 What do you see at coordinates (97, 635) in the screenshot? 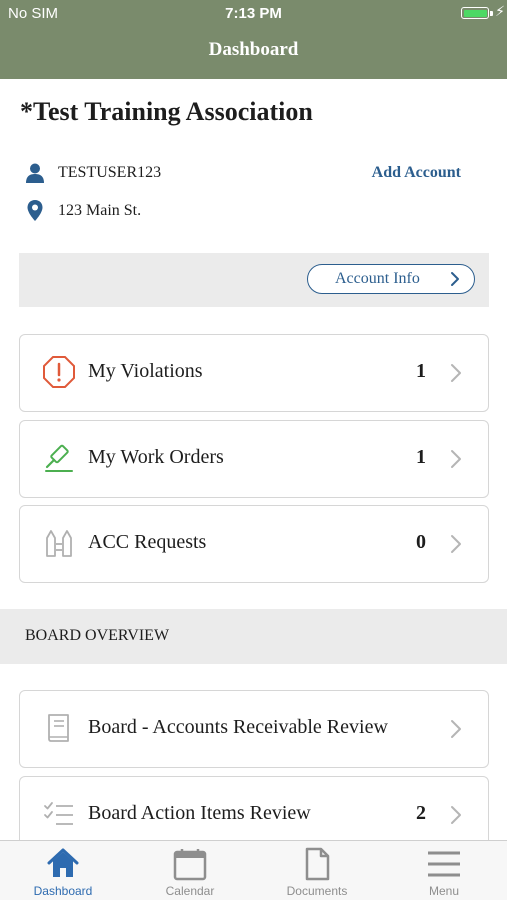
I see `section-title: BOARD OVERVIEW` at bounding box center [97, 635].